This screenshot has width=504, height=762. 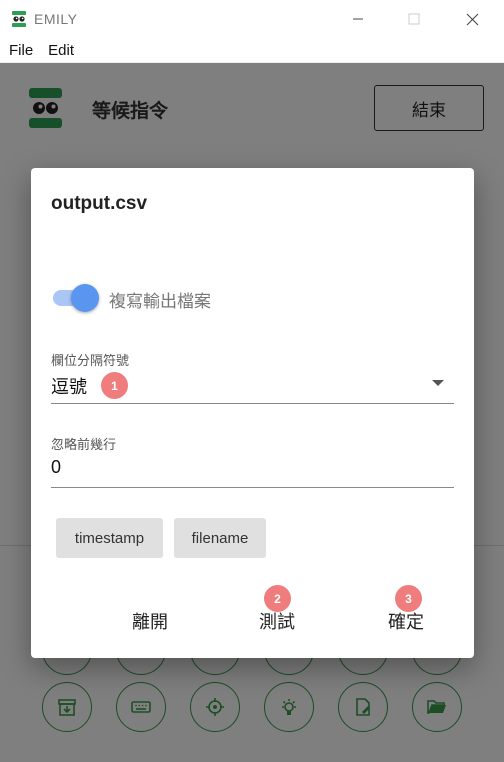 What do you see at coordinates (85, 298) in the screenshot?
I see `overwrite-toggle-thumb` at bounding box center [85, 298].